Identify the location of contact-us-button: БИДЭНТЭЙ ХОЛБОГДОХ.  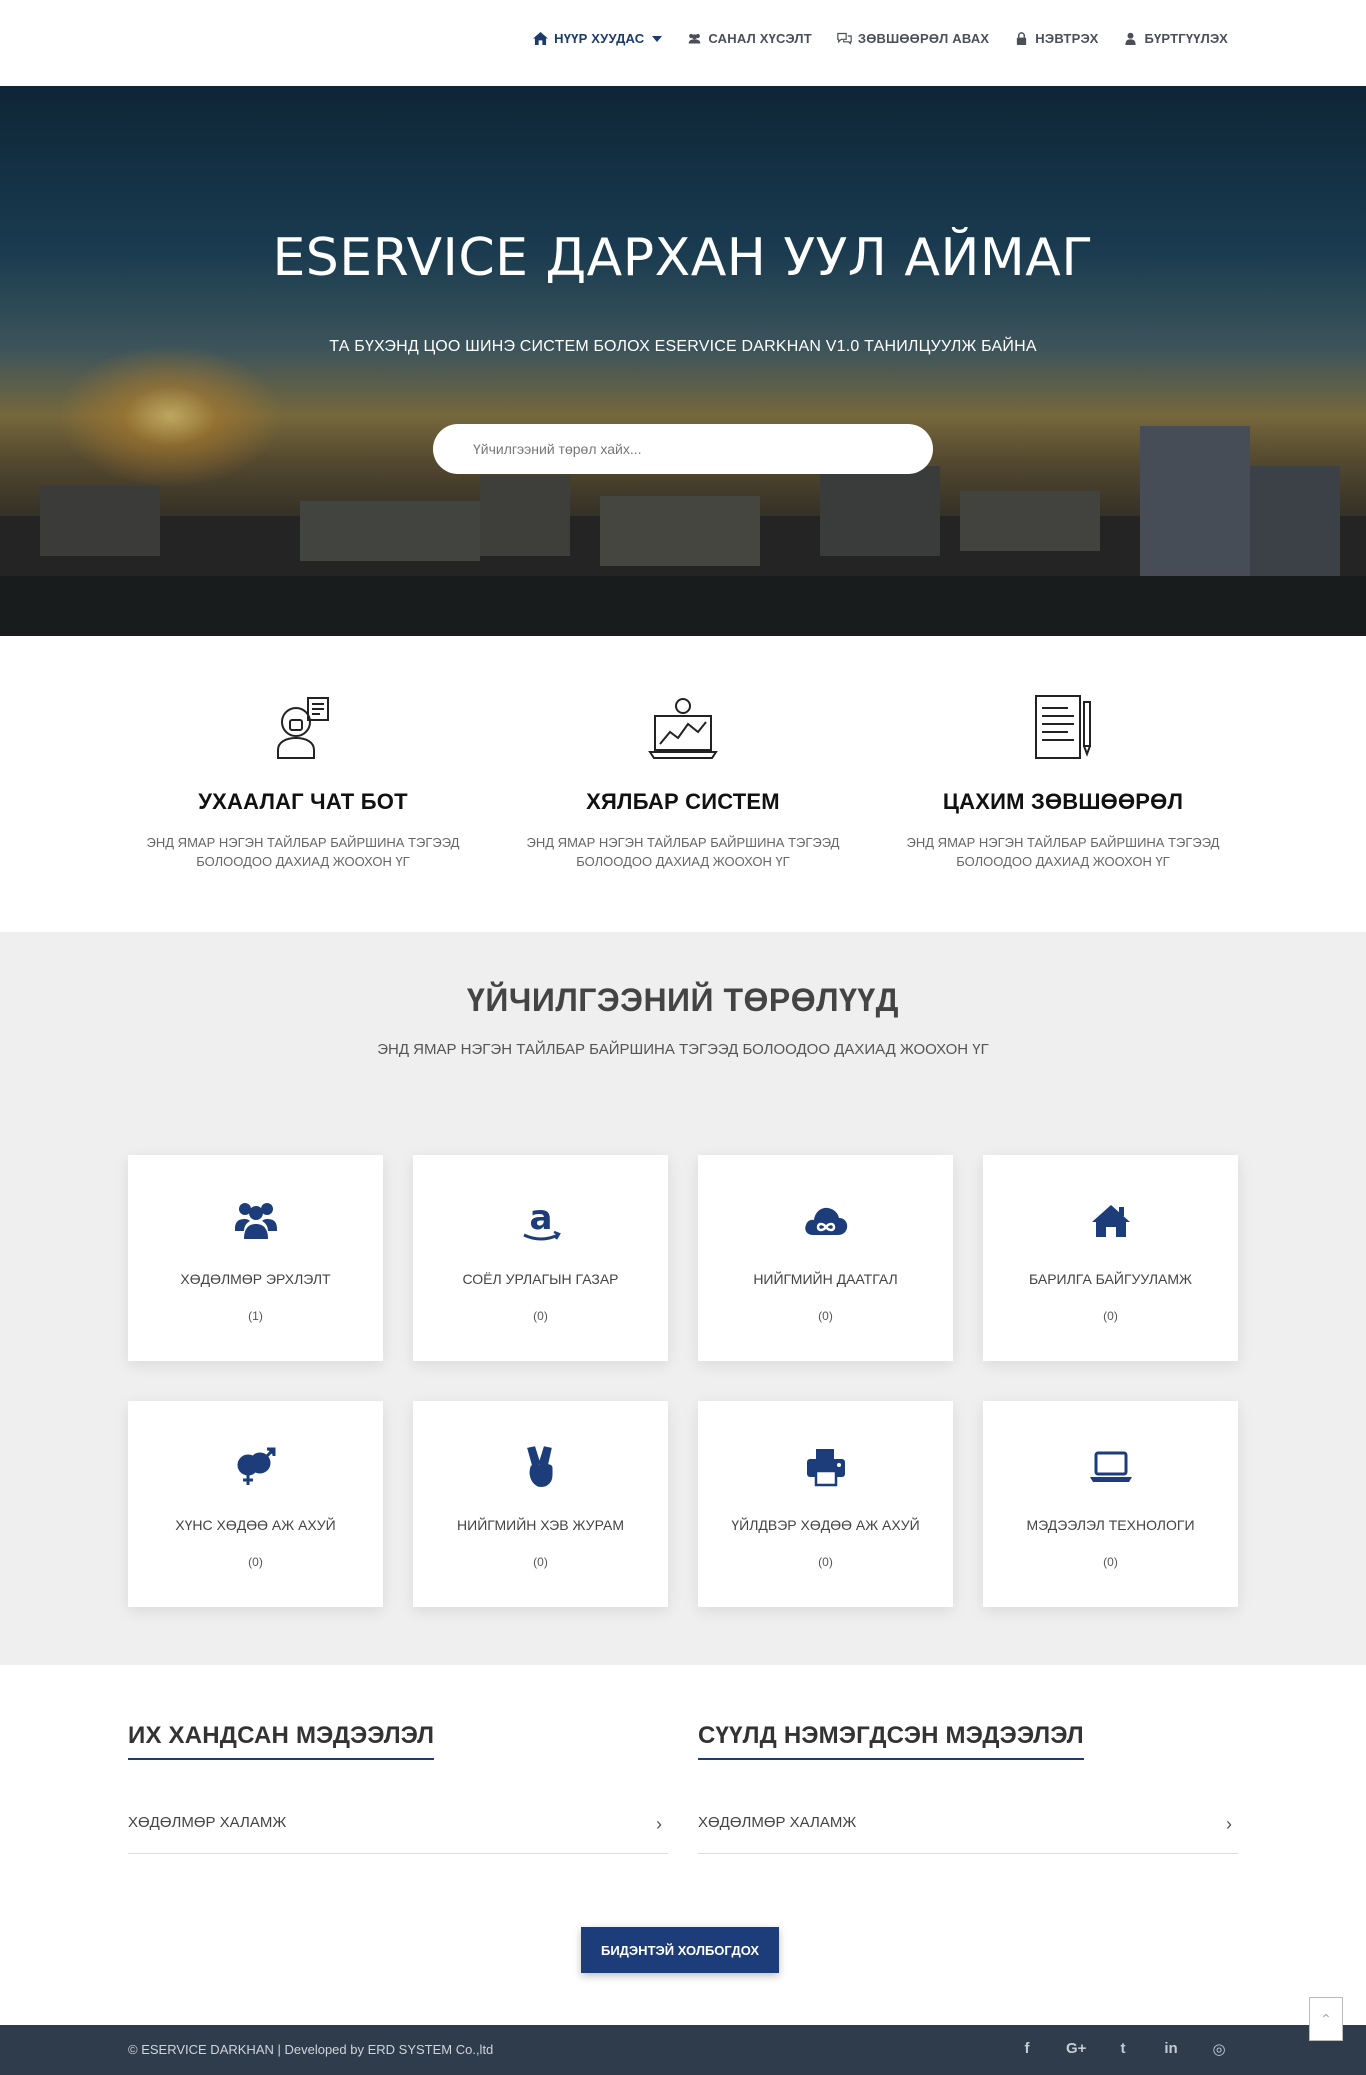
(680, 1950).